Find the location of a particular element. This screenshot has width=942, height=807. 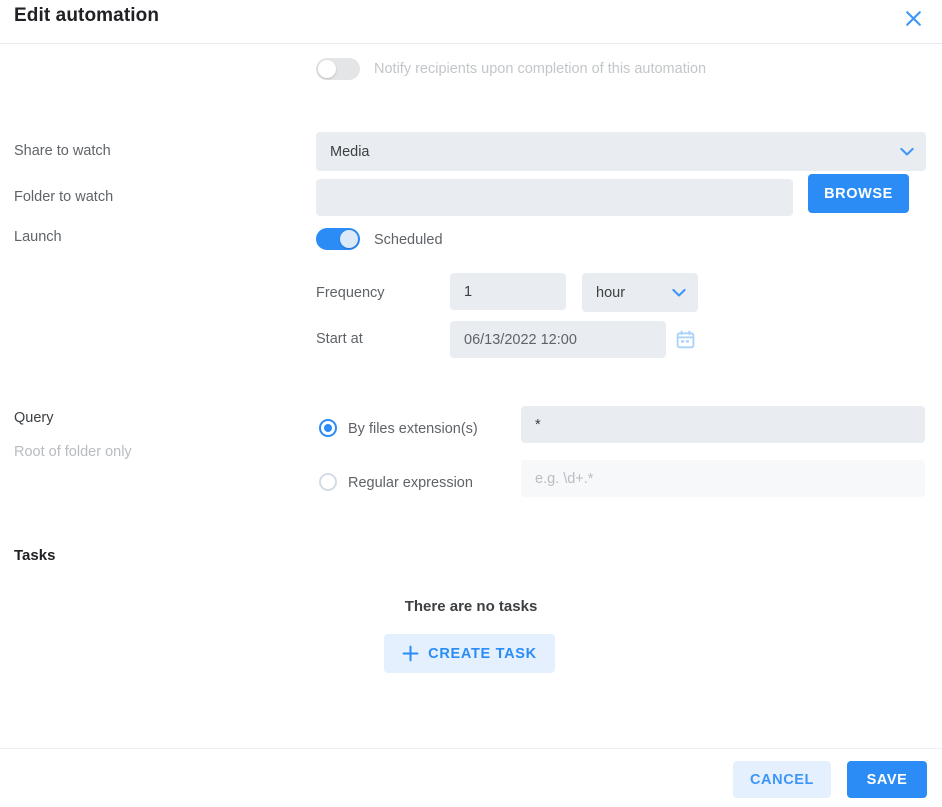

browse-button: BROWSE is located at coordinates (858, 193).